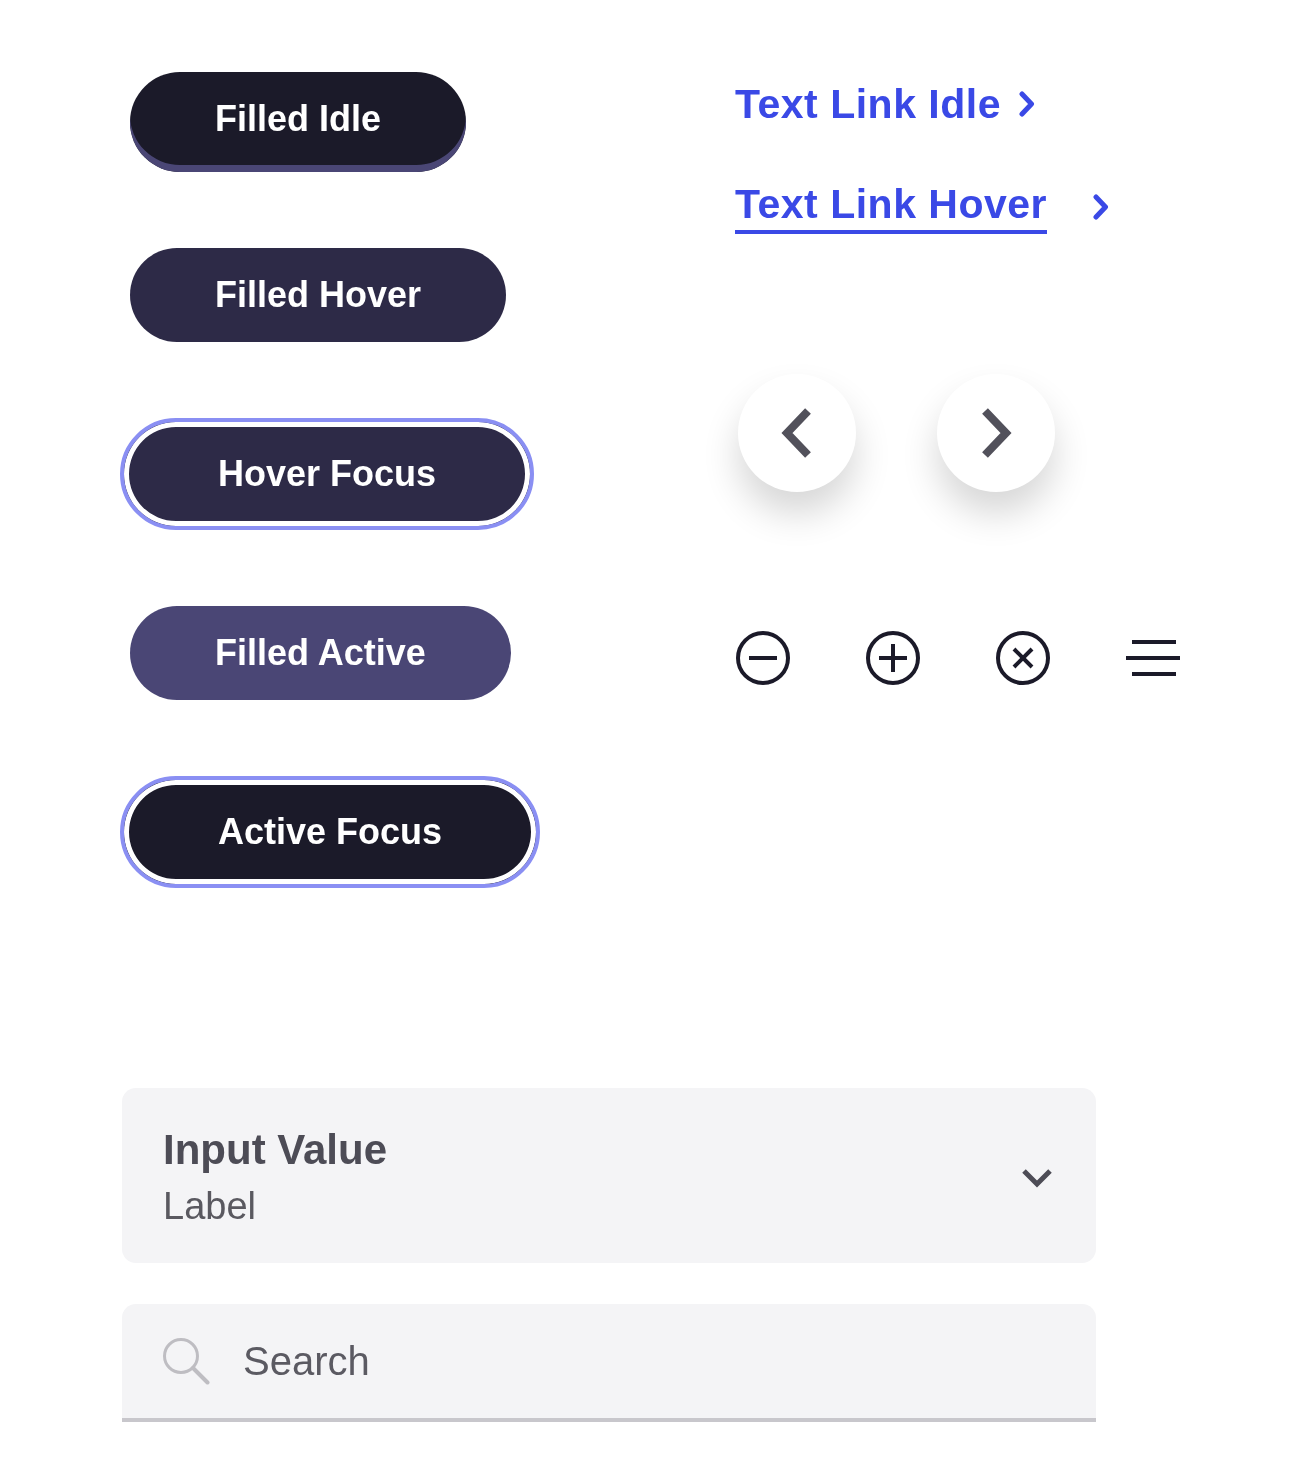  What do you see at coordinates (797, 433) in the screenshot?
I see `chevron-left-icon` at bounding box center [797, 433].